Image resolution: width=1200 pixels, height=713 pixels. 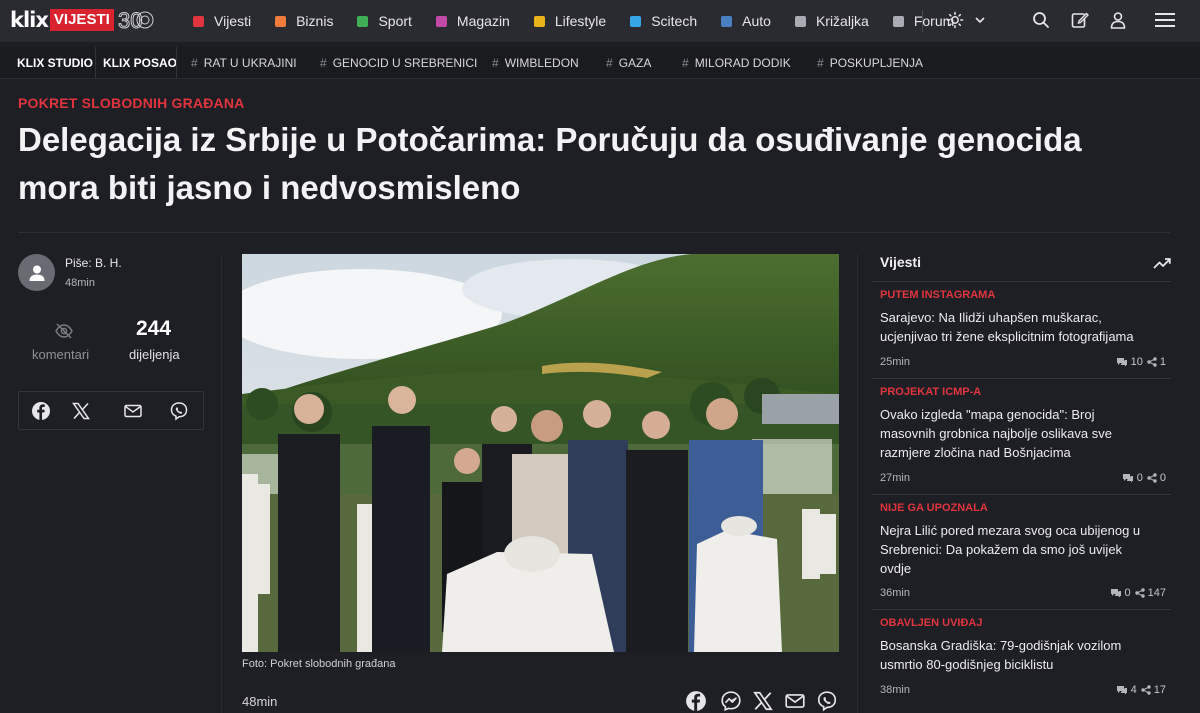 I want to click on article-kicker: POKRET SLOBODNIH GRAĐANA, so click(x=131, y=103).